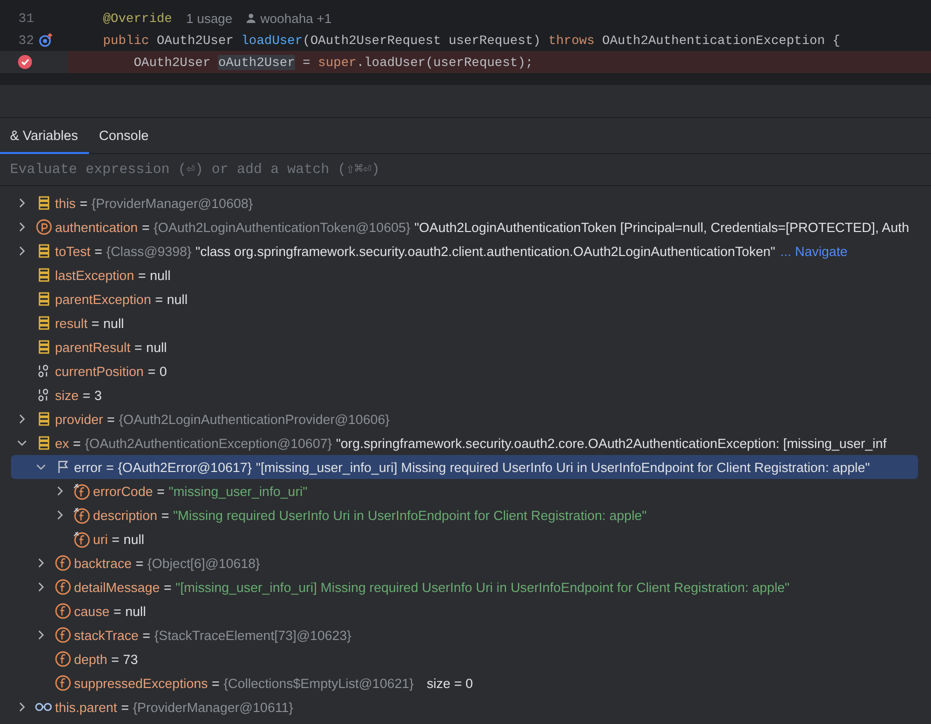  What do you see at coordinates (79, 419) in the screenshot?
I see `variable-name: provider` at bounding box center [79, 419].